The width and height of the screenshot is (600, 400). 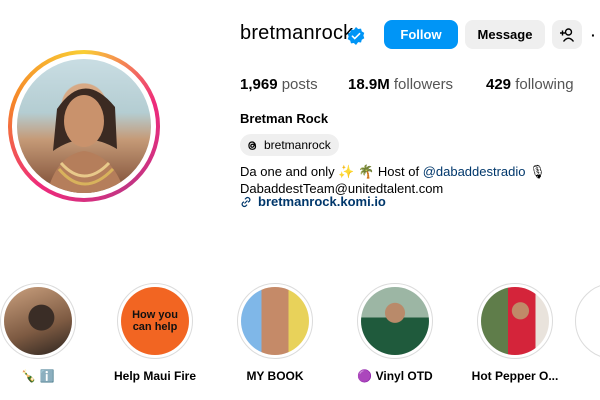 I want to click on bio-text: Da one and only ✨ 🌴 Host of, so click(x=331, y=171).